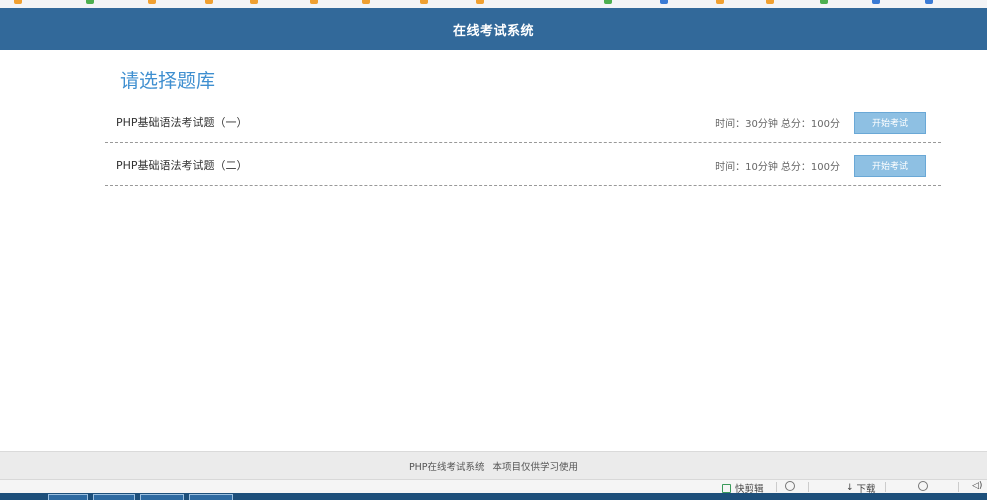 This screenshot has height=500, width=987. Describe the element at coordinates (850, 488) in the screenshot. I see `download-icon: ↓` at that location.